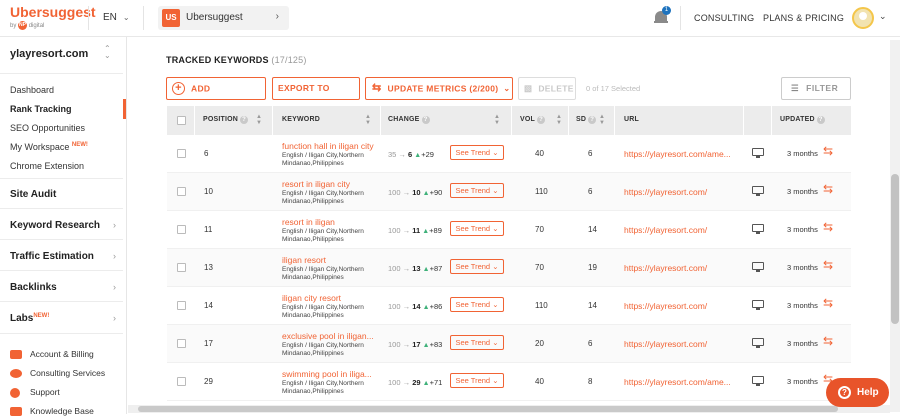 The height and width of the screenshot is (416, 900). Describe the element at coordinates (208, 343) in the screenshot. I see `position-value: 17` at that location.